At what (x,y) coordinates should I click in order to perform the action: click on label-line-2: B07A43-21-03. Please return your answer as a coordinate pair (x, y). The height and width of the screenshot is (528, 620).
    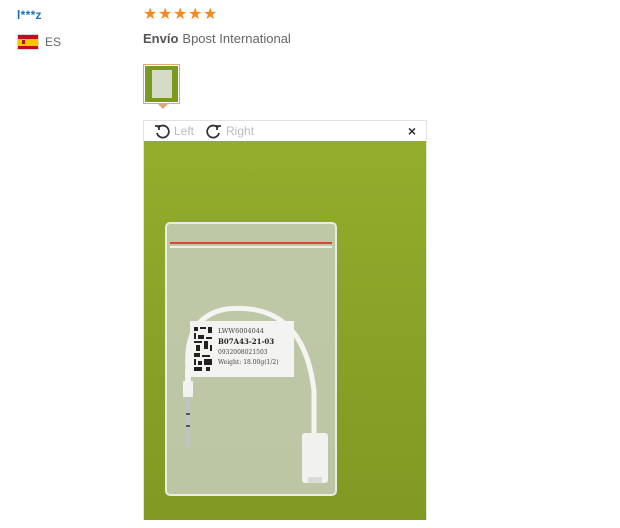
    Looking at the image, I should click on (246, 341).